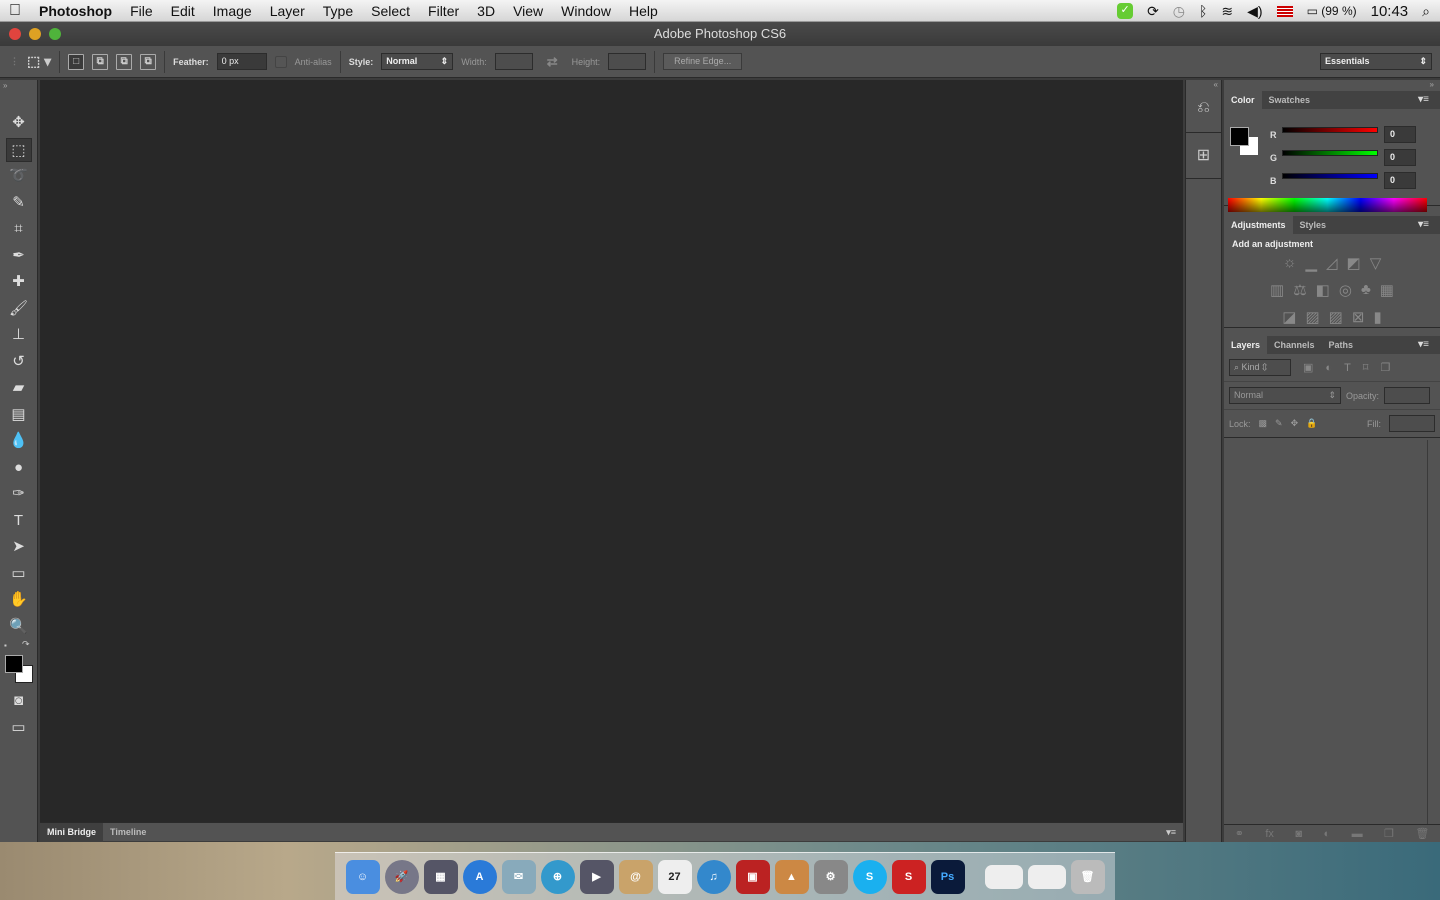  Describe the element at coordinates (1332, 85) in the screenshot. I see `expand-icon: »` at that location.